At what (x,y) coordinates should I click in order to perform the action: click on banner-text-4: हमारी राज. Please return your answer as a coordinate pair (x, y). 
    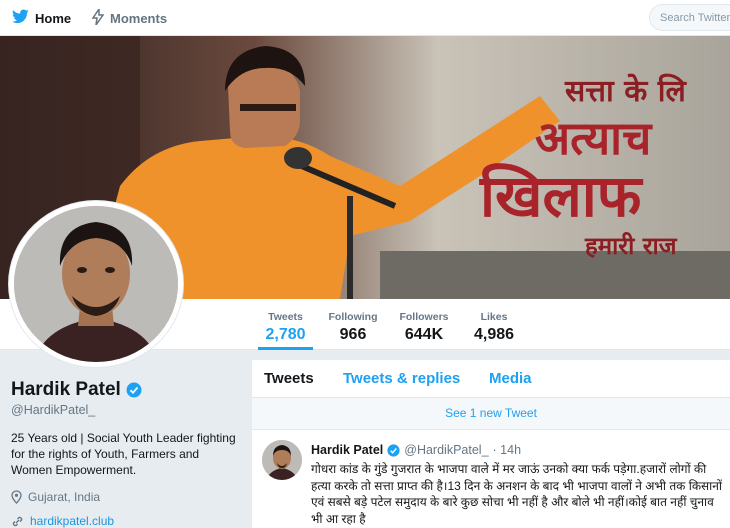
    Looking at the image, I should click on (631, 246).